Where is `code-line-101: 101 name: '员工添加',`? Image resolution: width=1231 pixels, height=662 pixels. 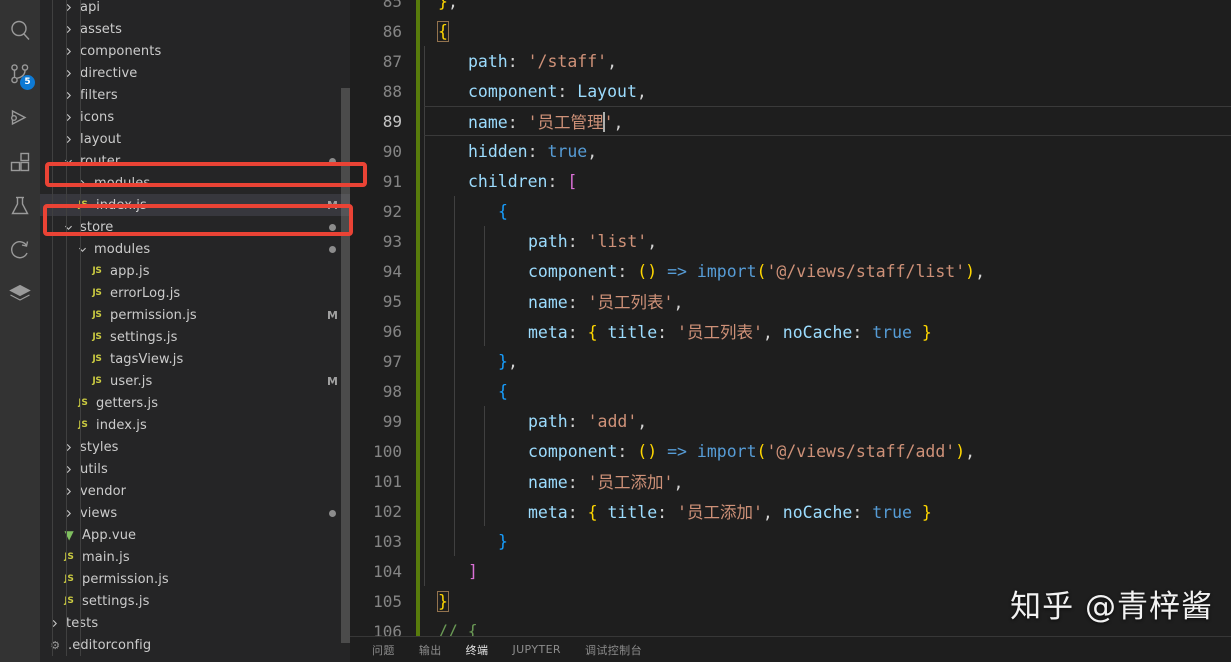 code-line-101: 101 name: '员工添加', is located at coordinates (790, 481).